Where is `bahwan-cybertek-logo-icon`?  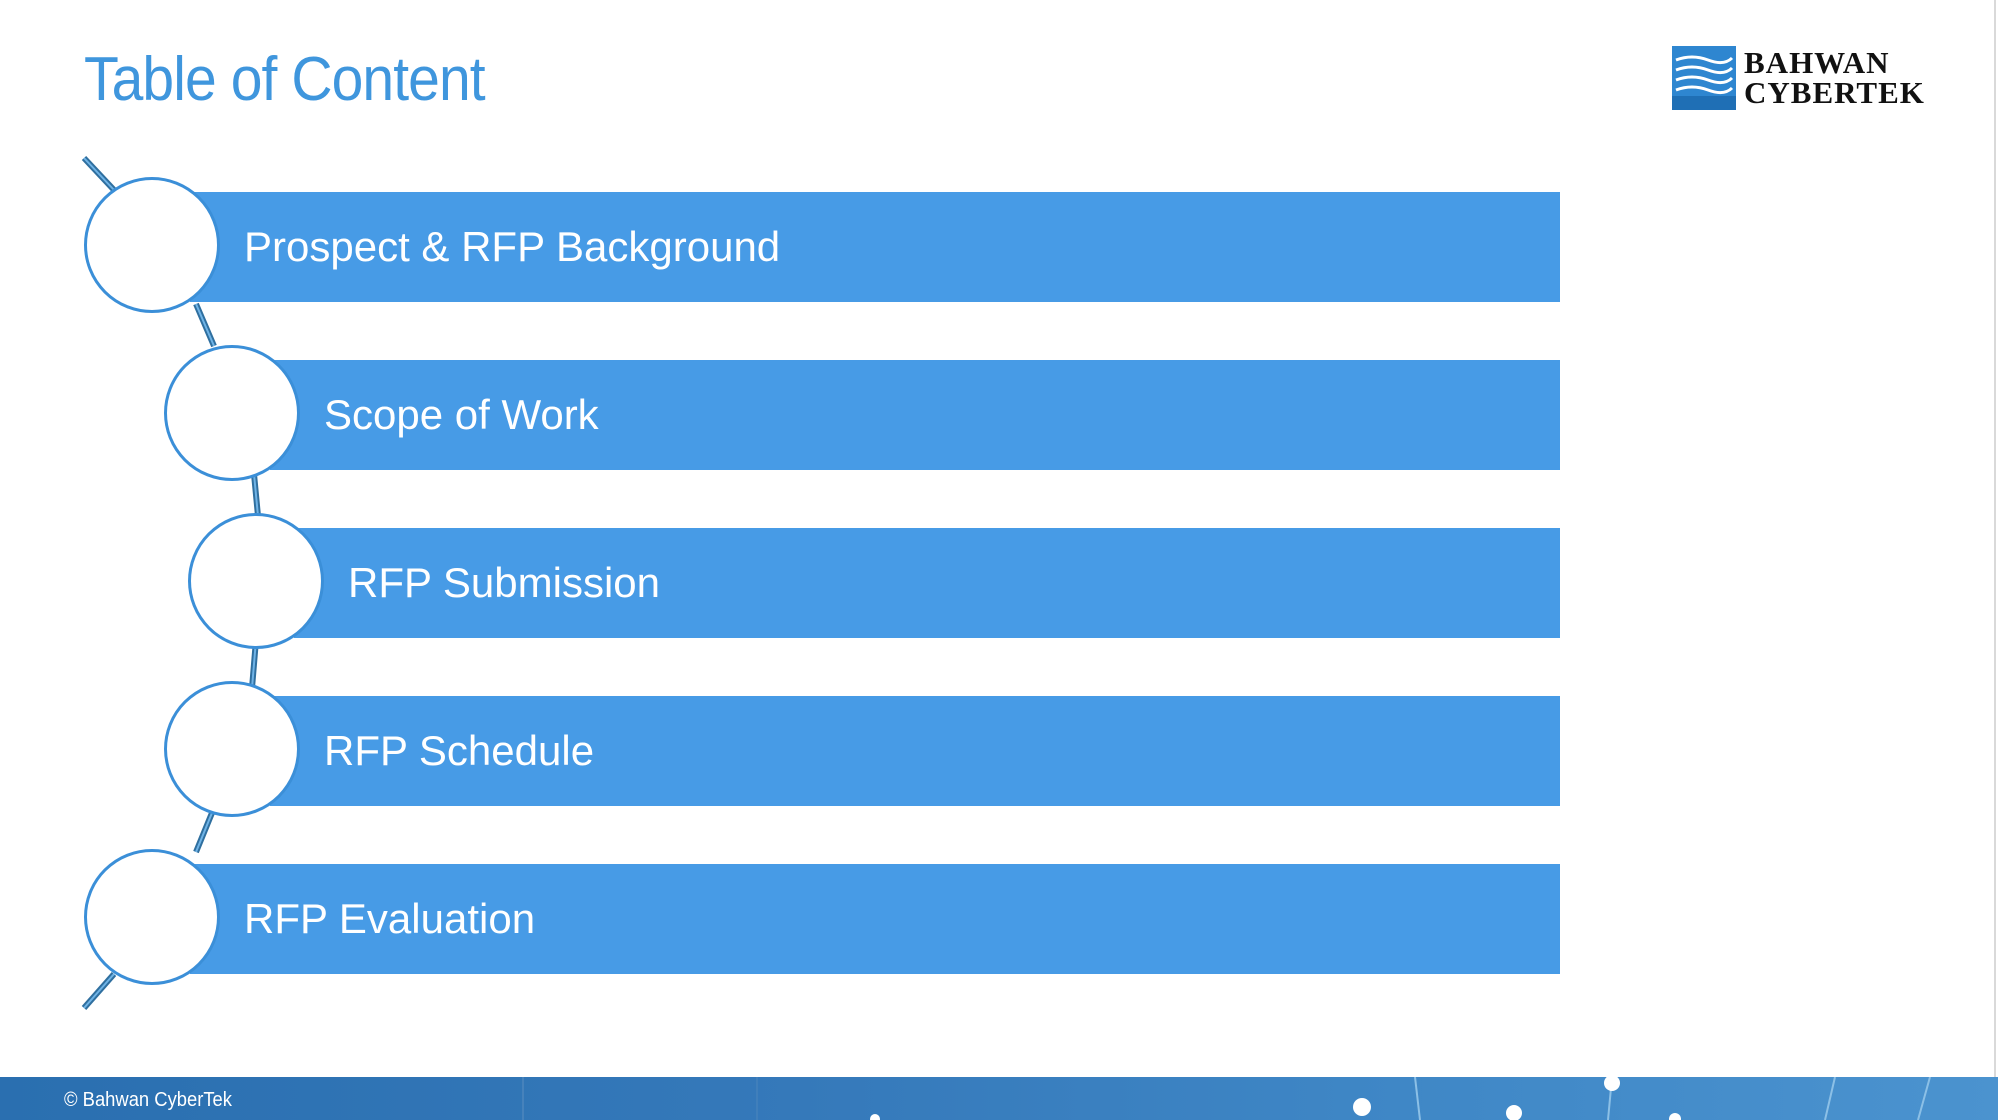 bahwan-cybertek-logo-icon is located at coordinates (1704, 78).